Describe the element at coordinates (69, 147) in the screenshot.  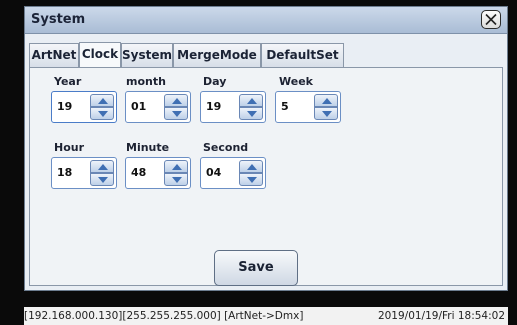
I see `hour-label: Hour` at that location.